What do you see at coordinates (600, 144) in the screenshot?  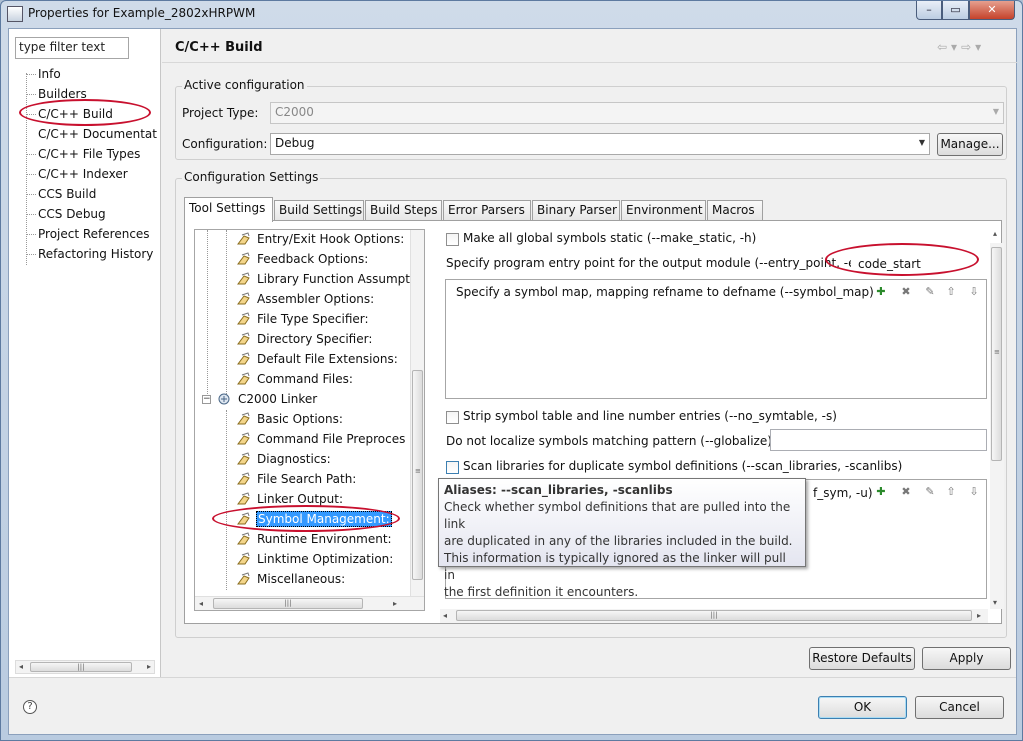 I see `configuration-combo: Debug ▼` at bounding box center [600, 144].